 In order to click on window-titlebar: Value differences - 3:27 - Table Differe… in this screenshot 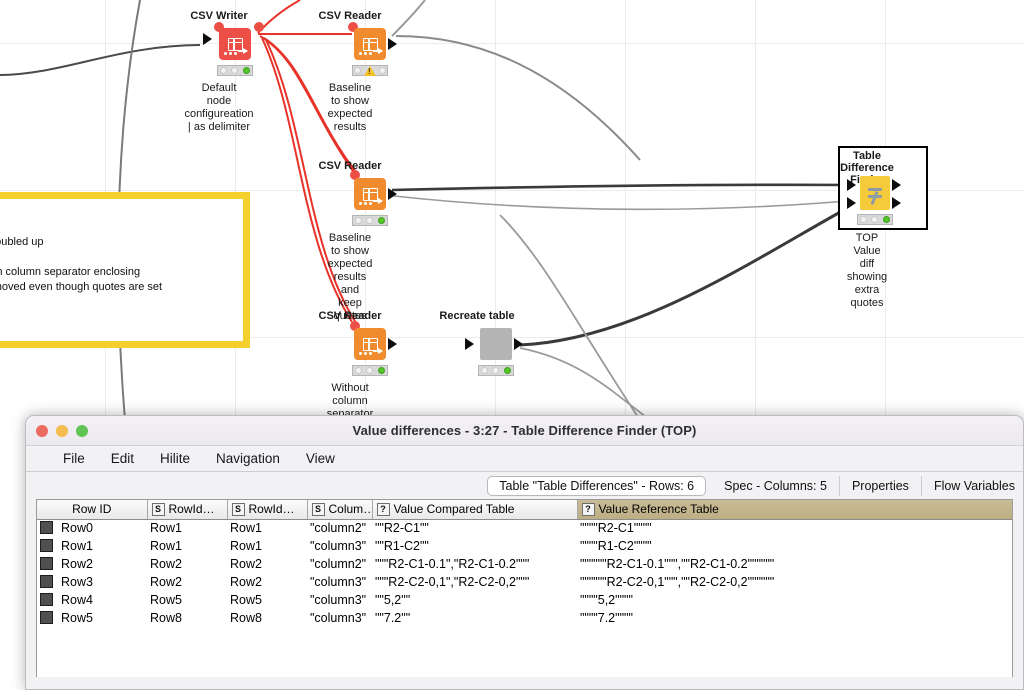, I will do `click(524, 431)`.